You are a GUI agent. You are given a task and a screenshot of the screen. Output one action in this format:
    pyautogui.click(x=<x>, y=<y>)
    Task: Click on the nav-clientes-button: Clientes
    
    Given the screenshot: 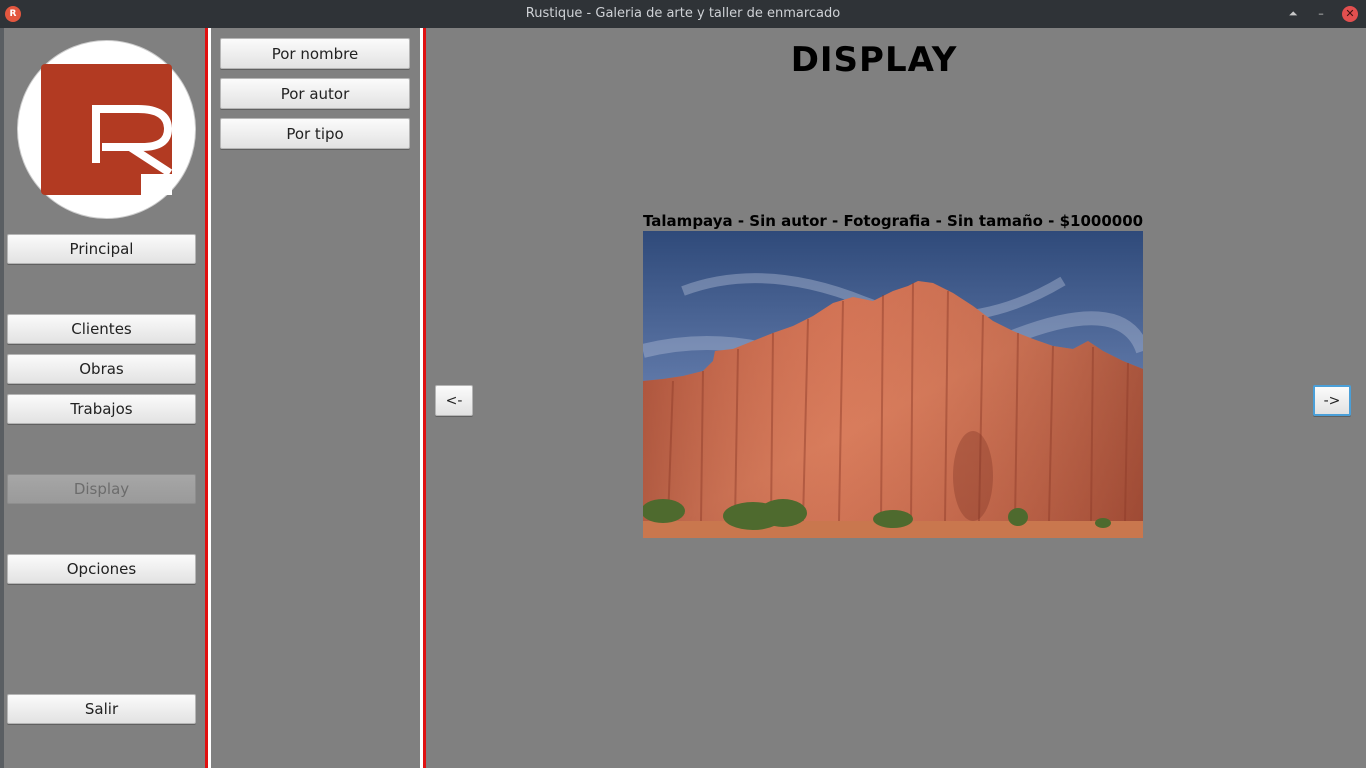 What is the action you would take?
    pyautogui.click(x=101, y=329)
    